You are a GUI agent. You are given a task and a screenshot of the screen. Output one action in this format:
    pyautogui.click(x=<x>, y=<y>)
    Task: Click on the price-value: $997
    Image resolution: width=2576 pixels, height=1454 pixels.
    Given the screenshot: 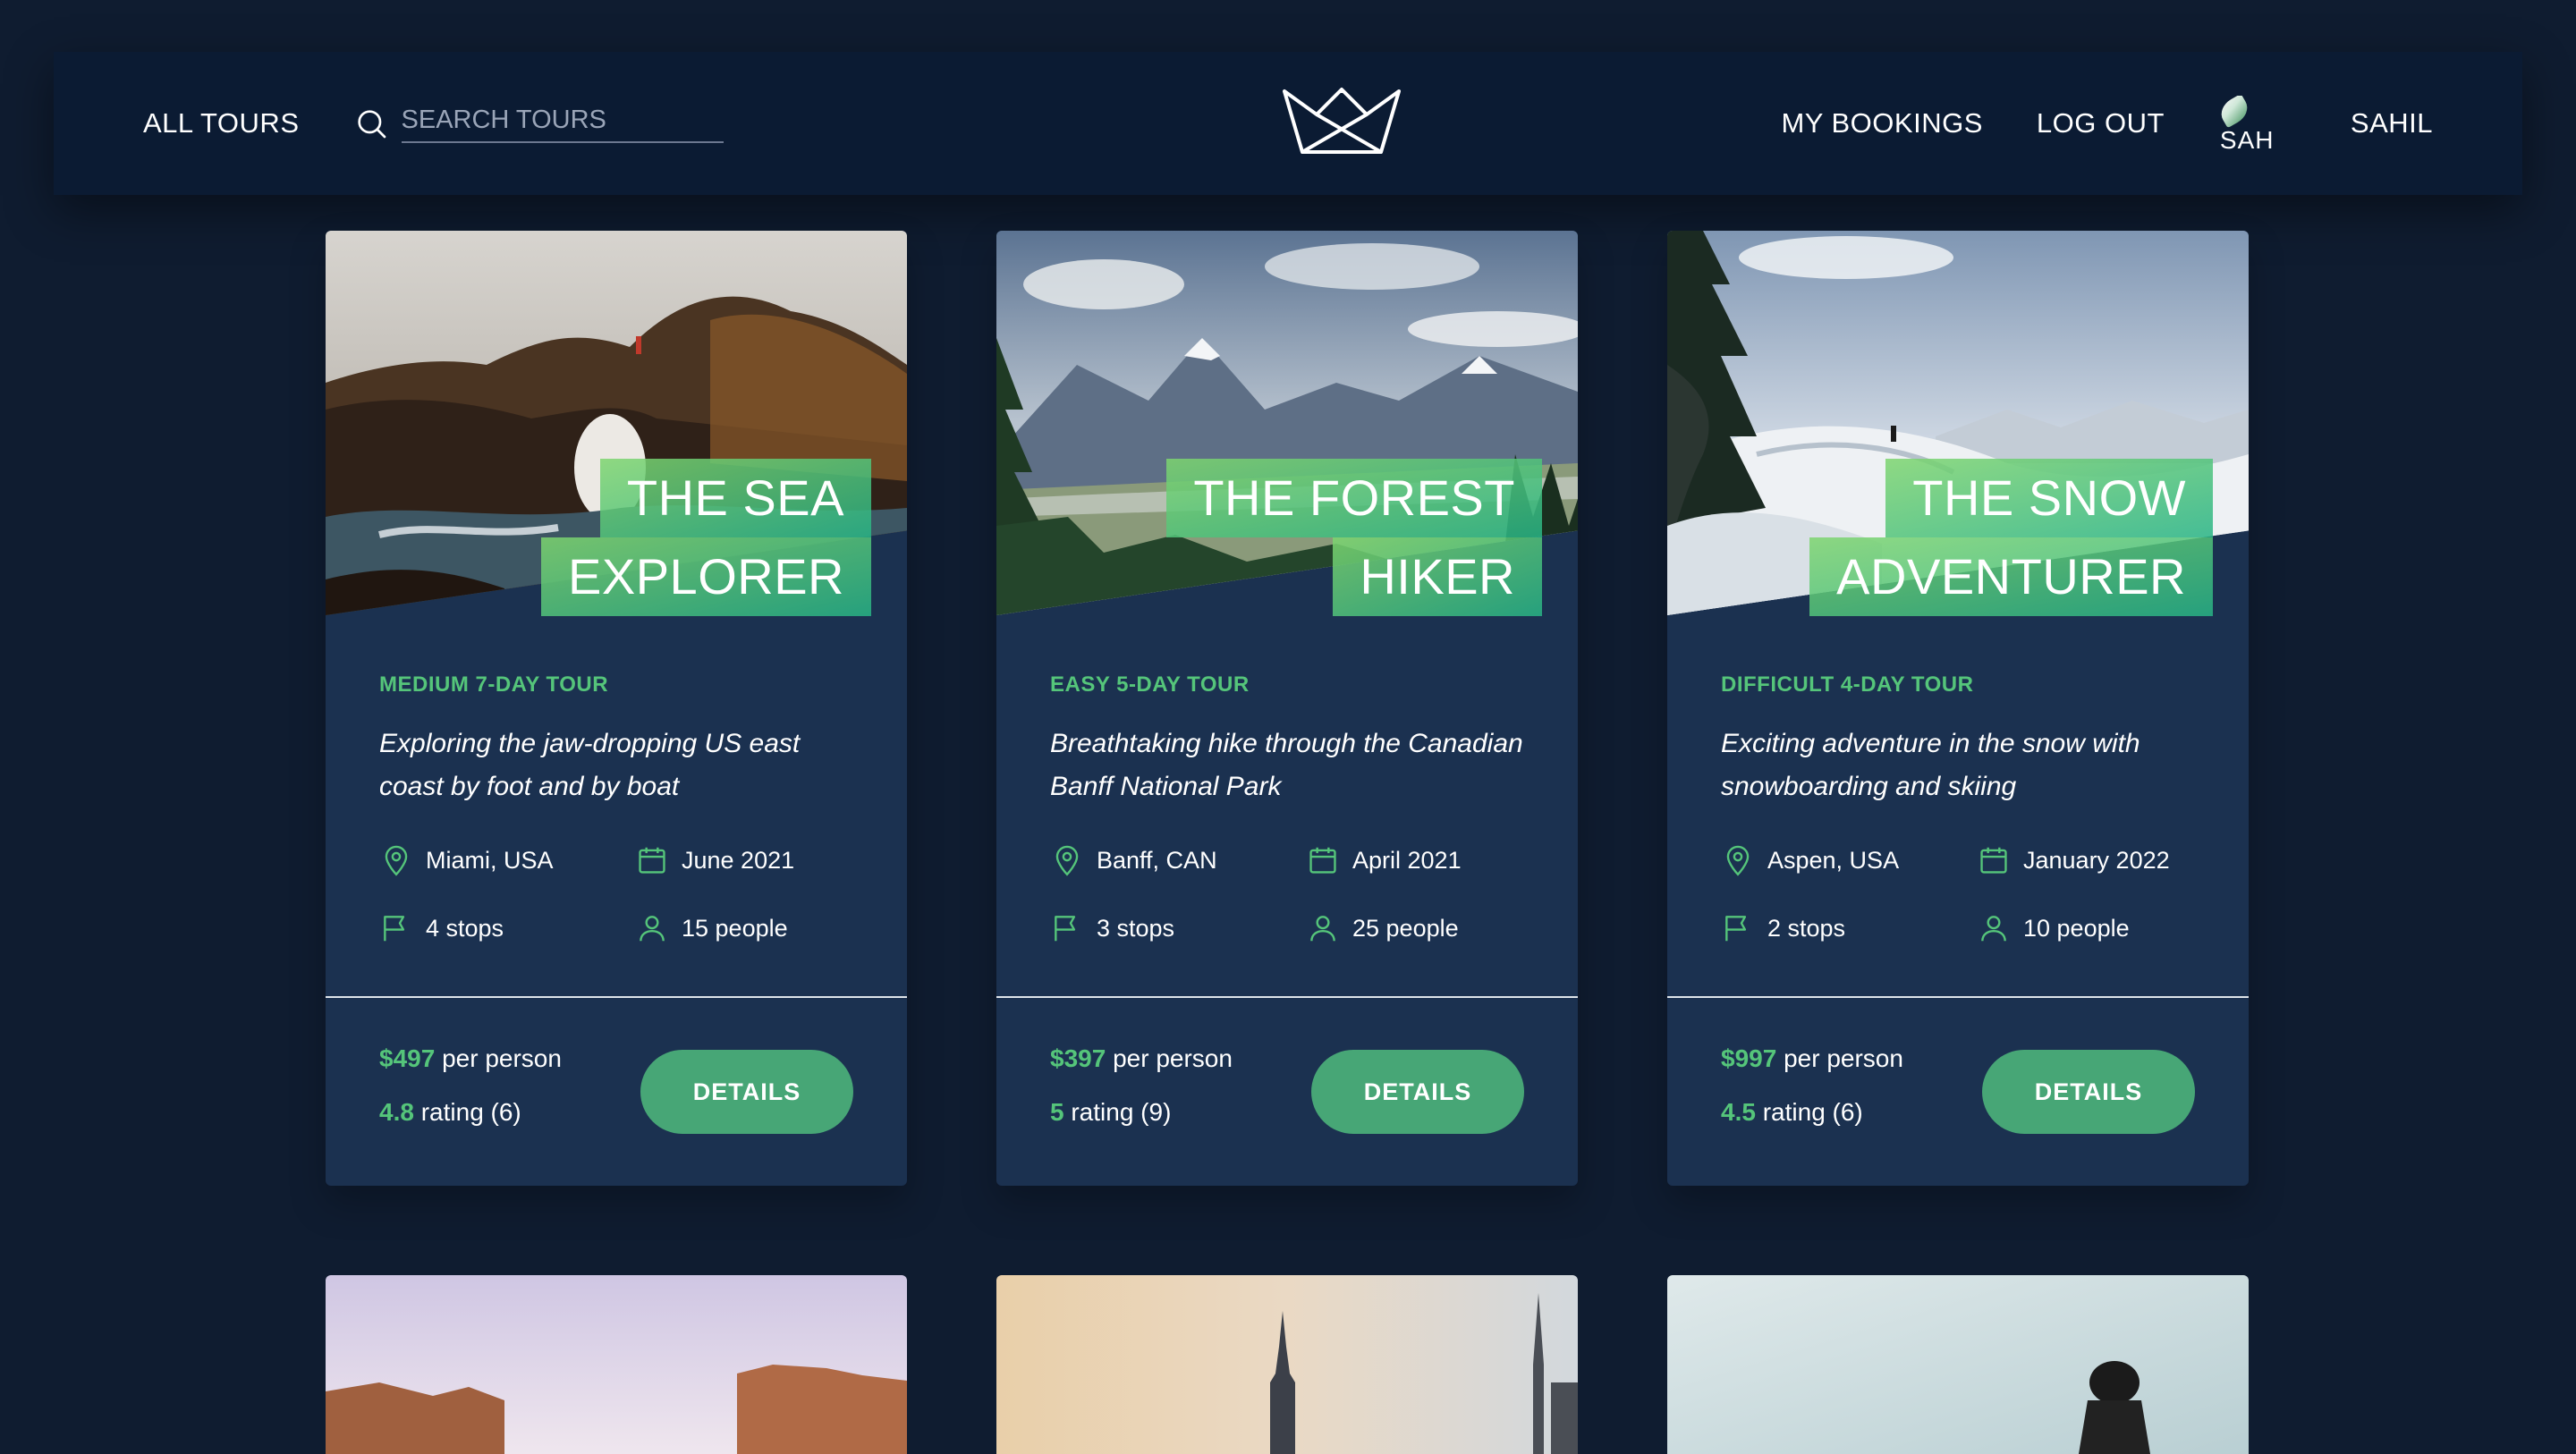 What is the action you would take?
    pyautogui.click(x=1749, y=1058)
    